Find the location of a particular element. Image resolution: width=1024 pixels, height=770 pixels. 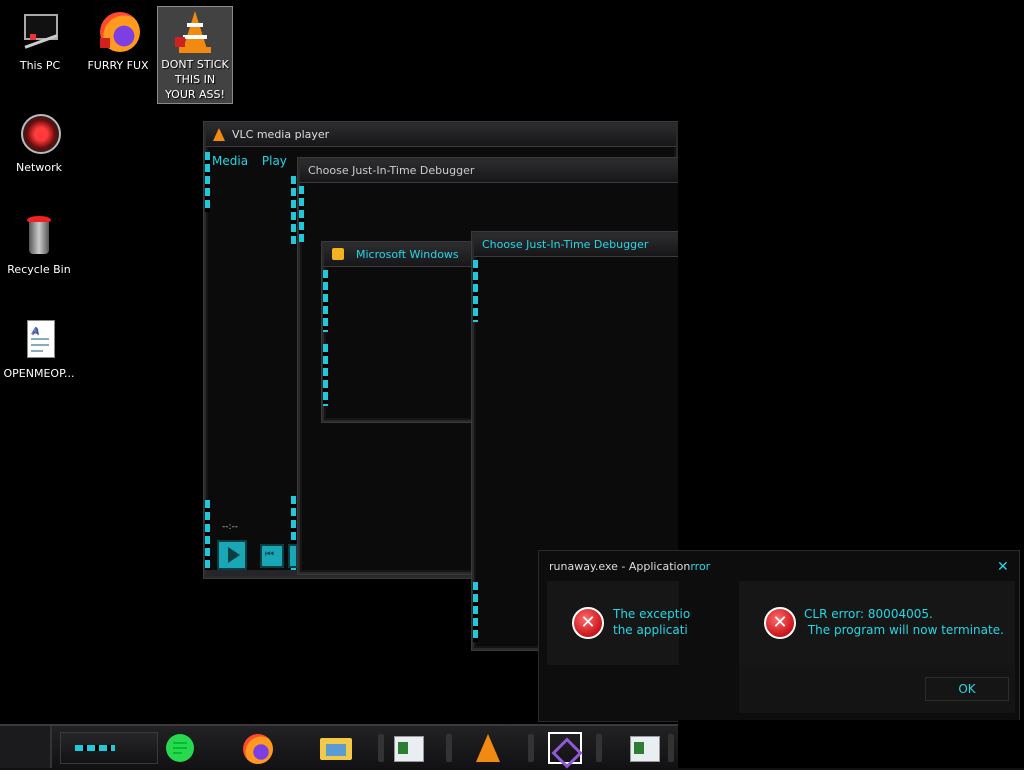

skip-back-icon: ⏮ is located at coordinates (269, 554).